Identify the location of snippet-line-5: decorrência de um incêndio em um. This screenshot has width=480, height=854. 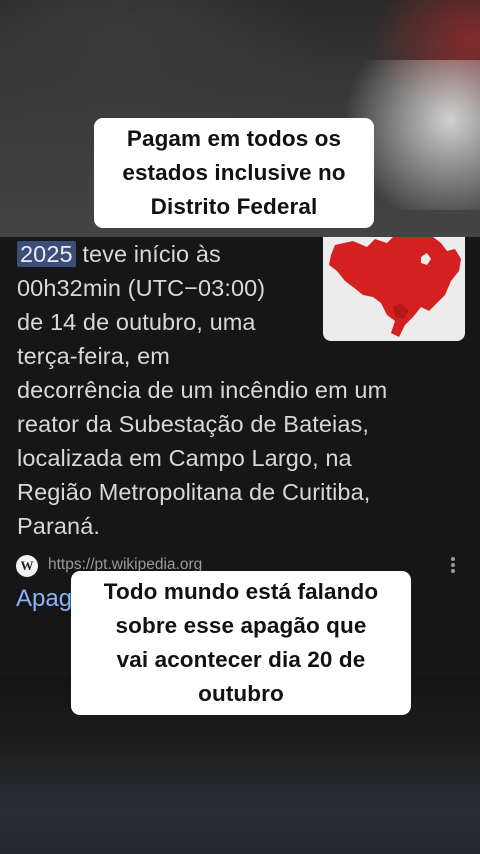
(202, 390).